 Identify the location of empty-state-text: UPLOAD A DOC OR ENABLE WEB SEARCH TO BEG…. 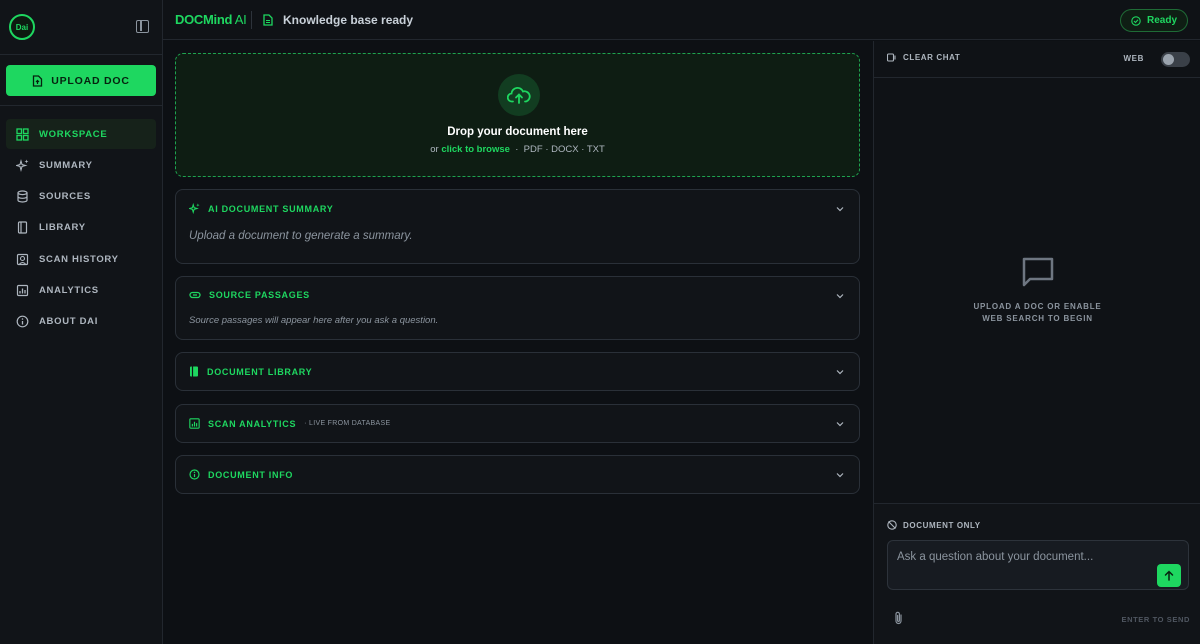
(1037, 312).